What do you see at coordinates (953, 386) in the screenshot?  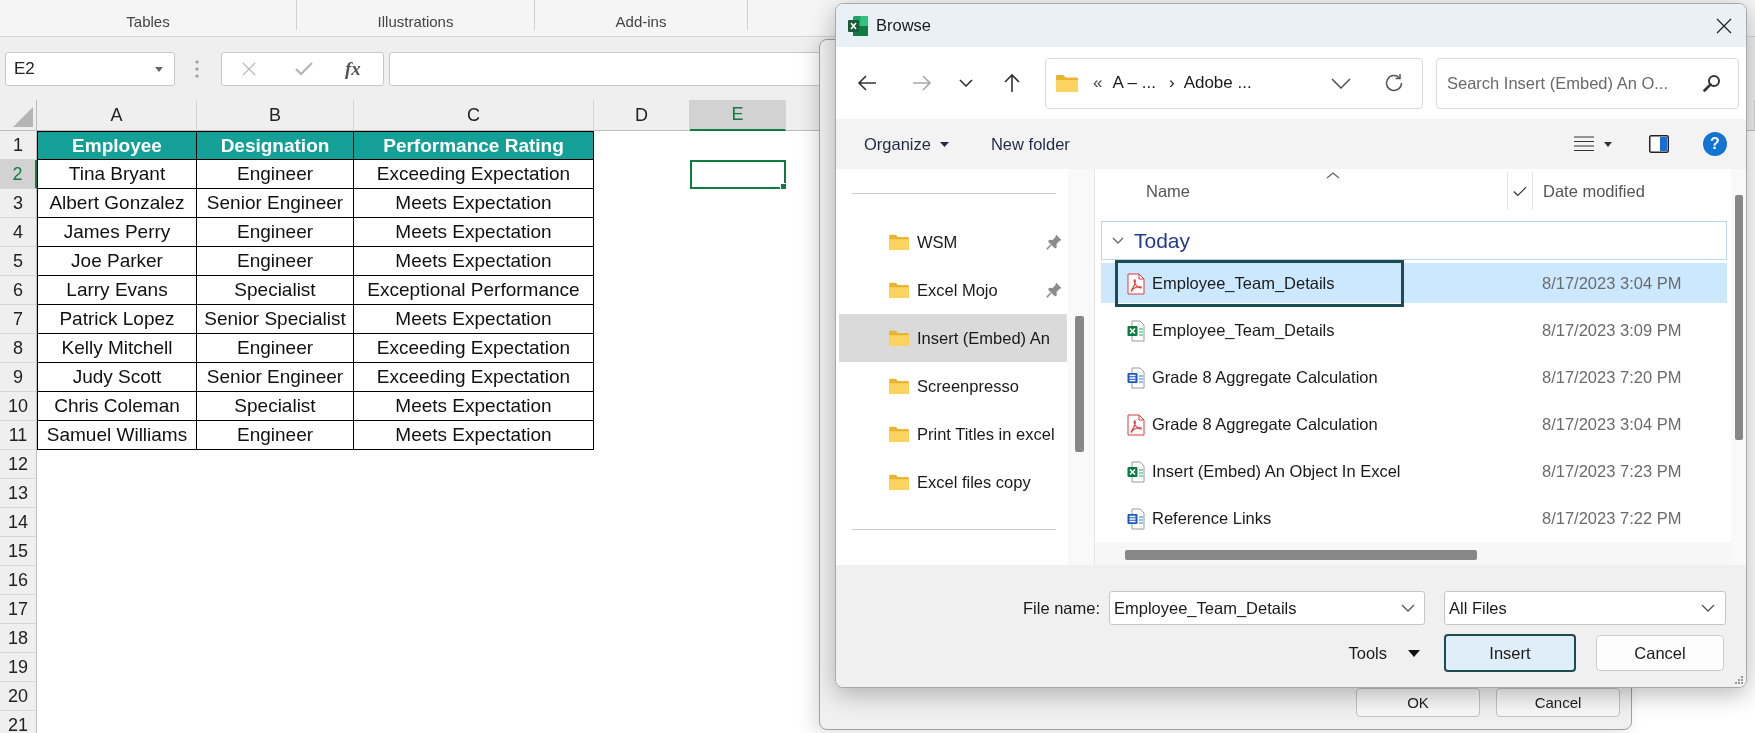 I see `nav-item: Screenpresso` at bounding box center [953, 386].